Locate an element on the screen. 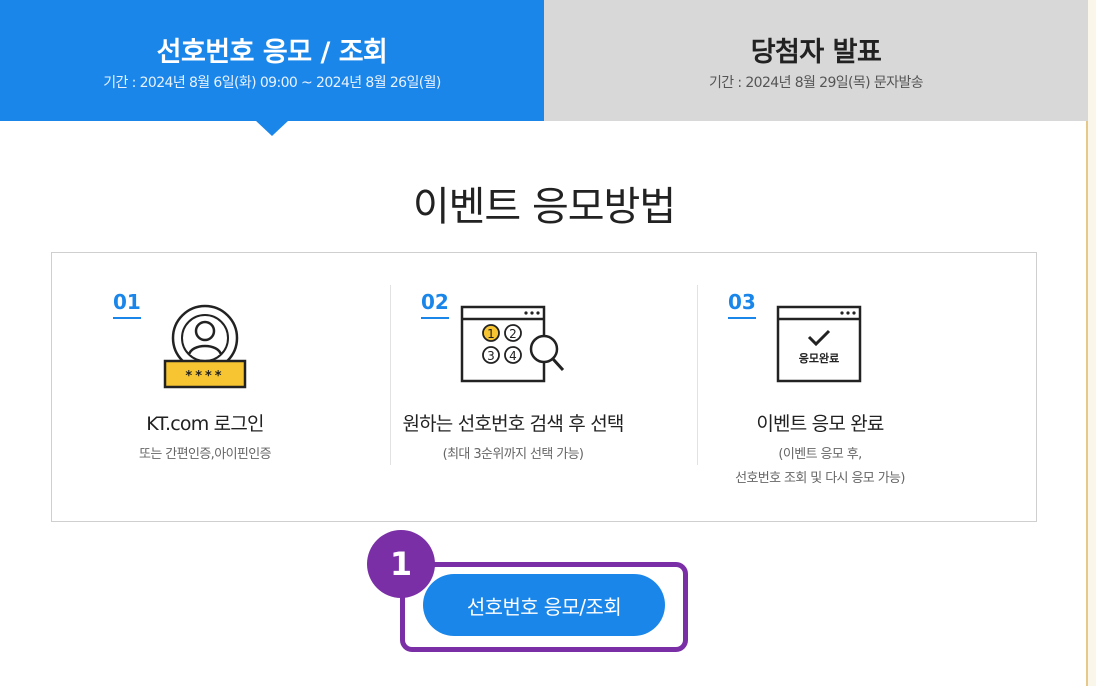 This screenshot has width=1096, height=686. step-1: 01 **** KT.com 로그인 또는 간편인증,아이핀인증 is located at coordinates (205, 387).